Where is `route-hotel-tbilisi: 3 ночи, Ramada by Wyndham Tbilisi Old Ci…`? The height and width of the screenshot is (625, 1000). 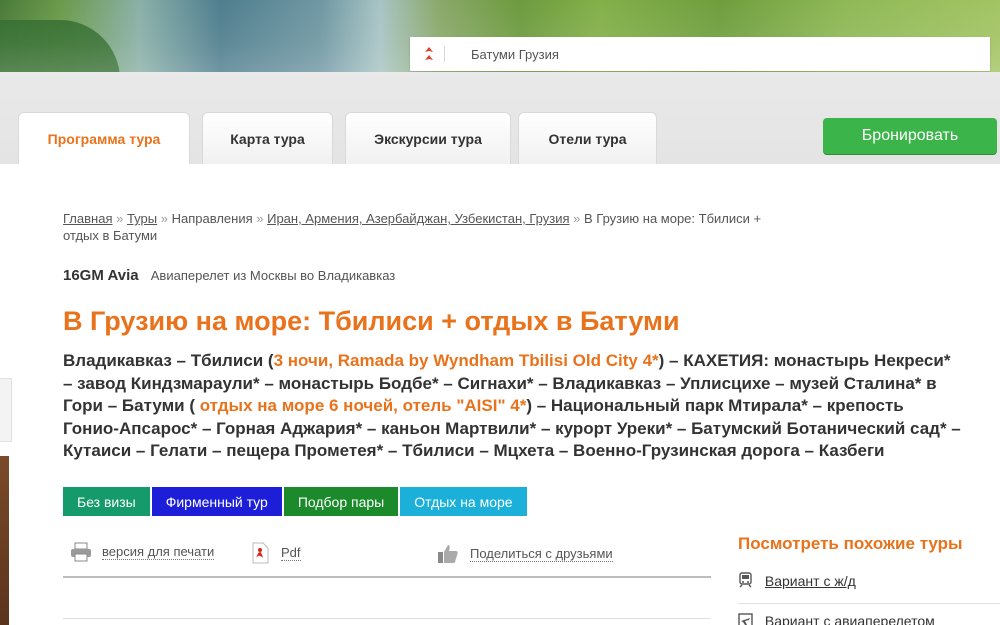
route-hotel-tbilisi: 3 ночи, Ramada by Wyndham Tbilisi Old Ci… is located at coordinates (466, 360).